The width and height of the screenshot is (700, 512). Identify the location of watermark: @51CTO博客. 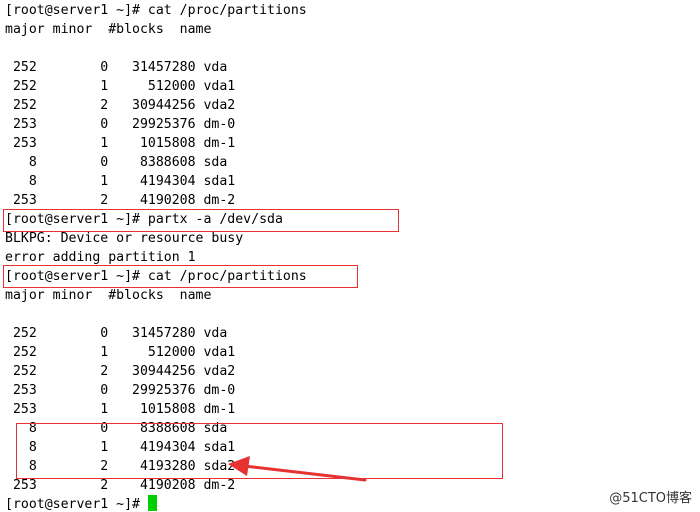
(650, 498).